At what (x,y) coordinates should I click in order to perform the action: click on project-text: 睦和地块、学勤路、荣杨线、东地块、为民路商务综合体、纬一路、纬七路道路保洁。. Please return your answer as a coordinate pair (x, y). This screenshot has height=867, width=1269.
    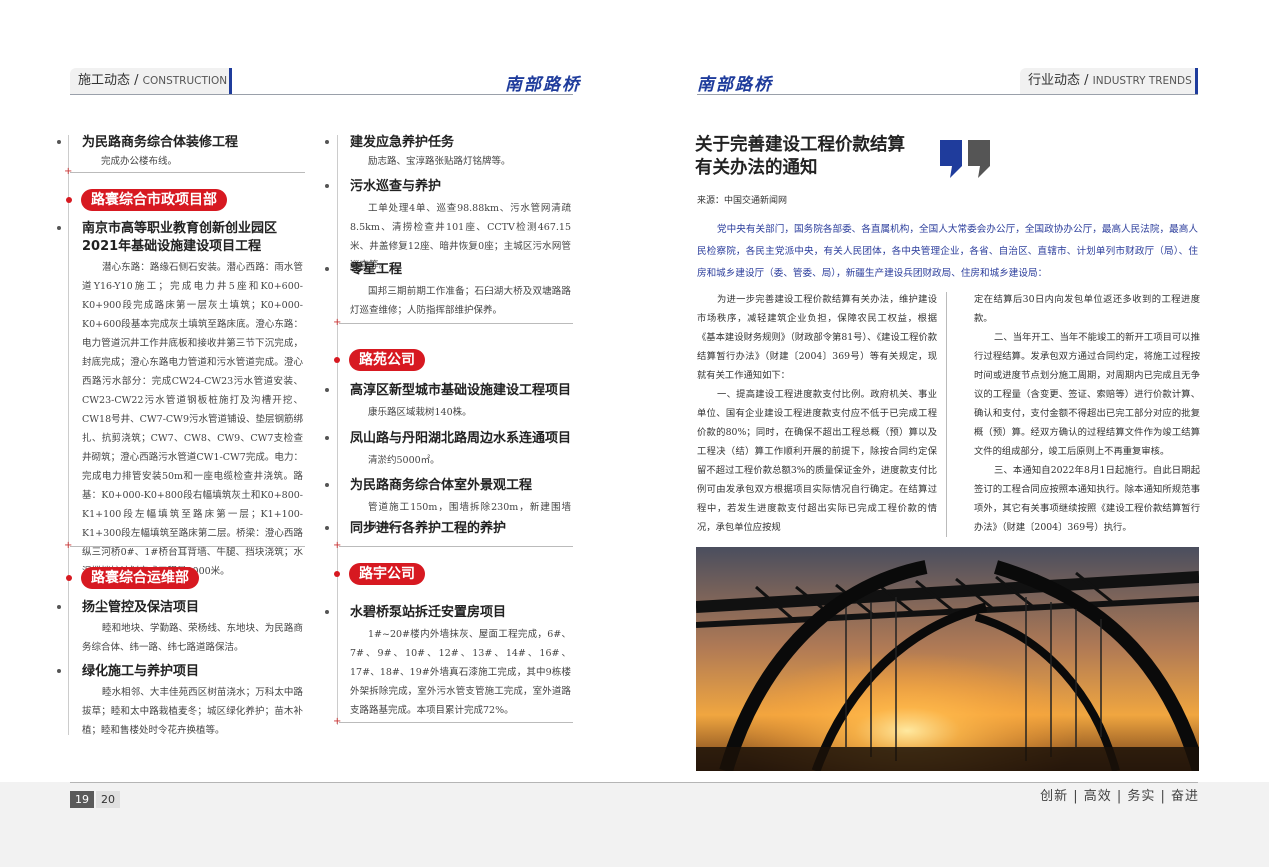
    Looking at the image, I should click on (192, 638).